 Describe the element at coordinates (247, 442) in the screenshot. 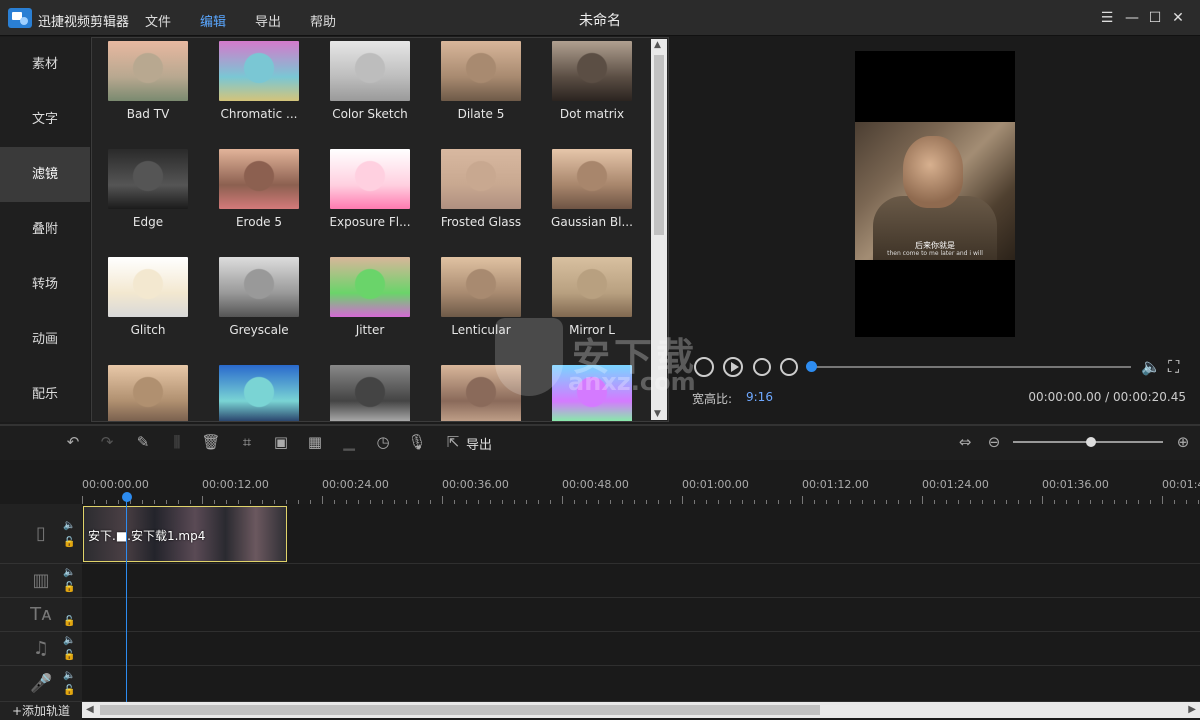

I see `crop-icon: ⌗` at that location.